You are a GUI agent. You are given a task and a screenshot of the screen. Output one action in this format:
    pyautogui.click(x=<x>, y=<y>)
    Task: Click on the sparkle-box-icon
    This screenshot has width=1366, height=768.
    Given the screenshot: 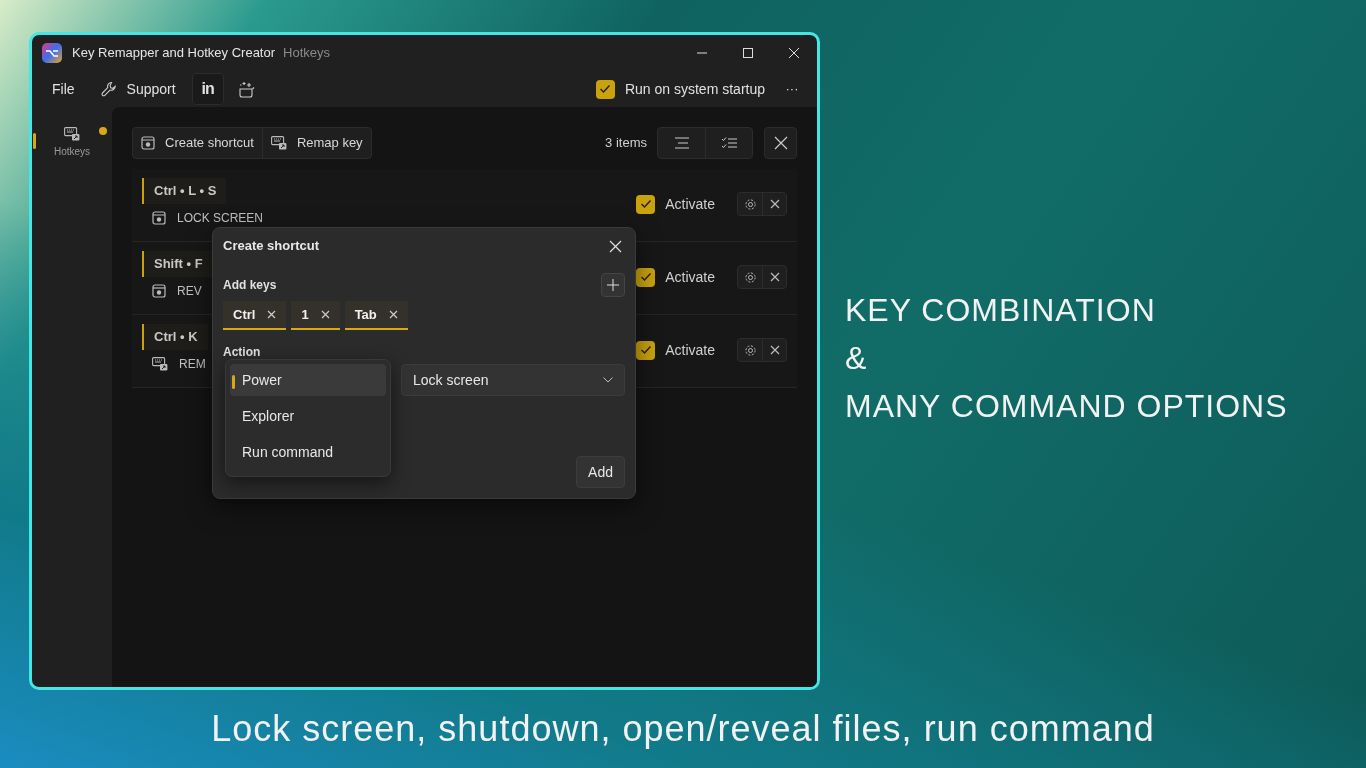 What is the action you would take?
    pyautogui.click(x=245, y=89)
    